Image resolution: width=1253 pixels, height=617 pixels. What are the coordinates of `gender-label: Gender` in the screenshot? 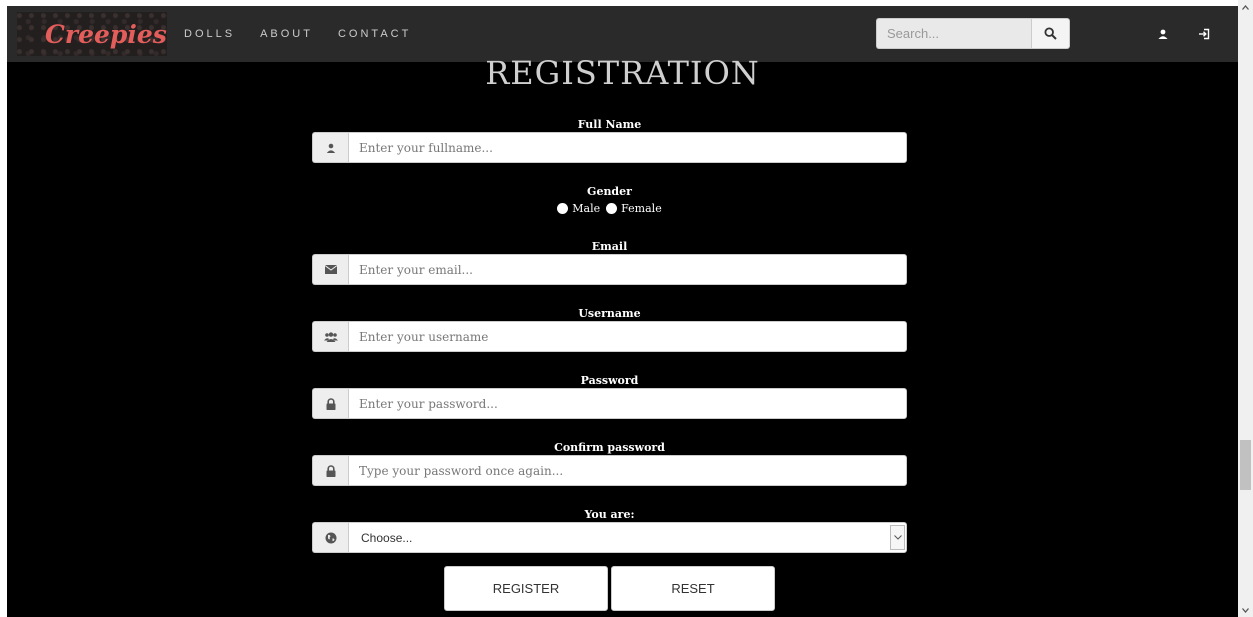 It's located at (609, 191).